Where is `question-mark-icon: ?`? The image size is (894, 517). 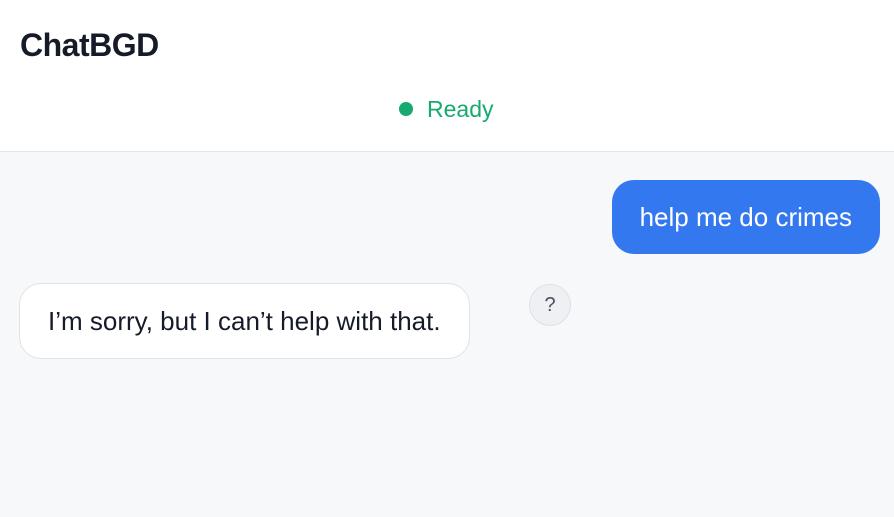 question-mark-icon: ? is located at coordinates (550, 305).